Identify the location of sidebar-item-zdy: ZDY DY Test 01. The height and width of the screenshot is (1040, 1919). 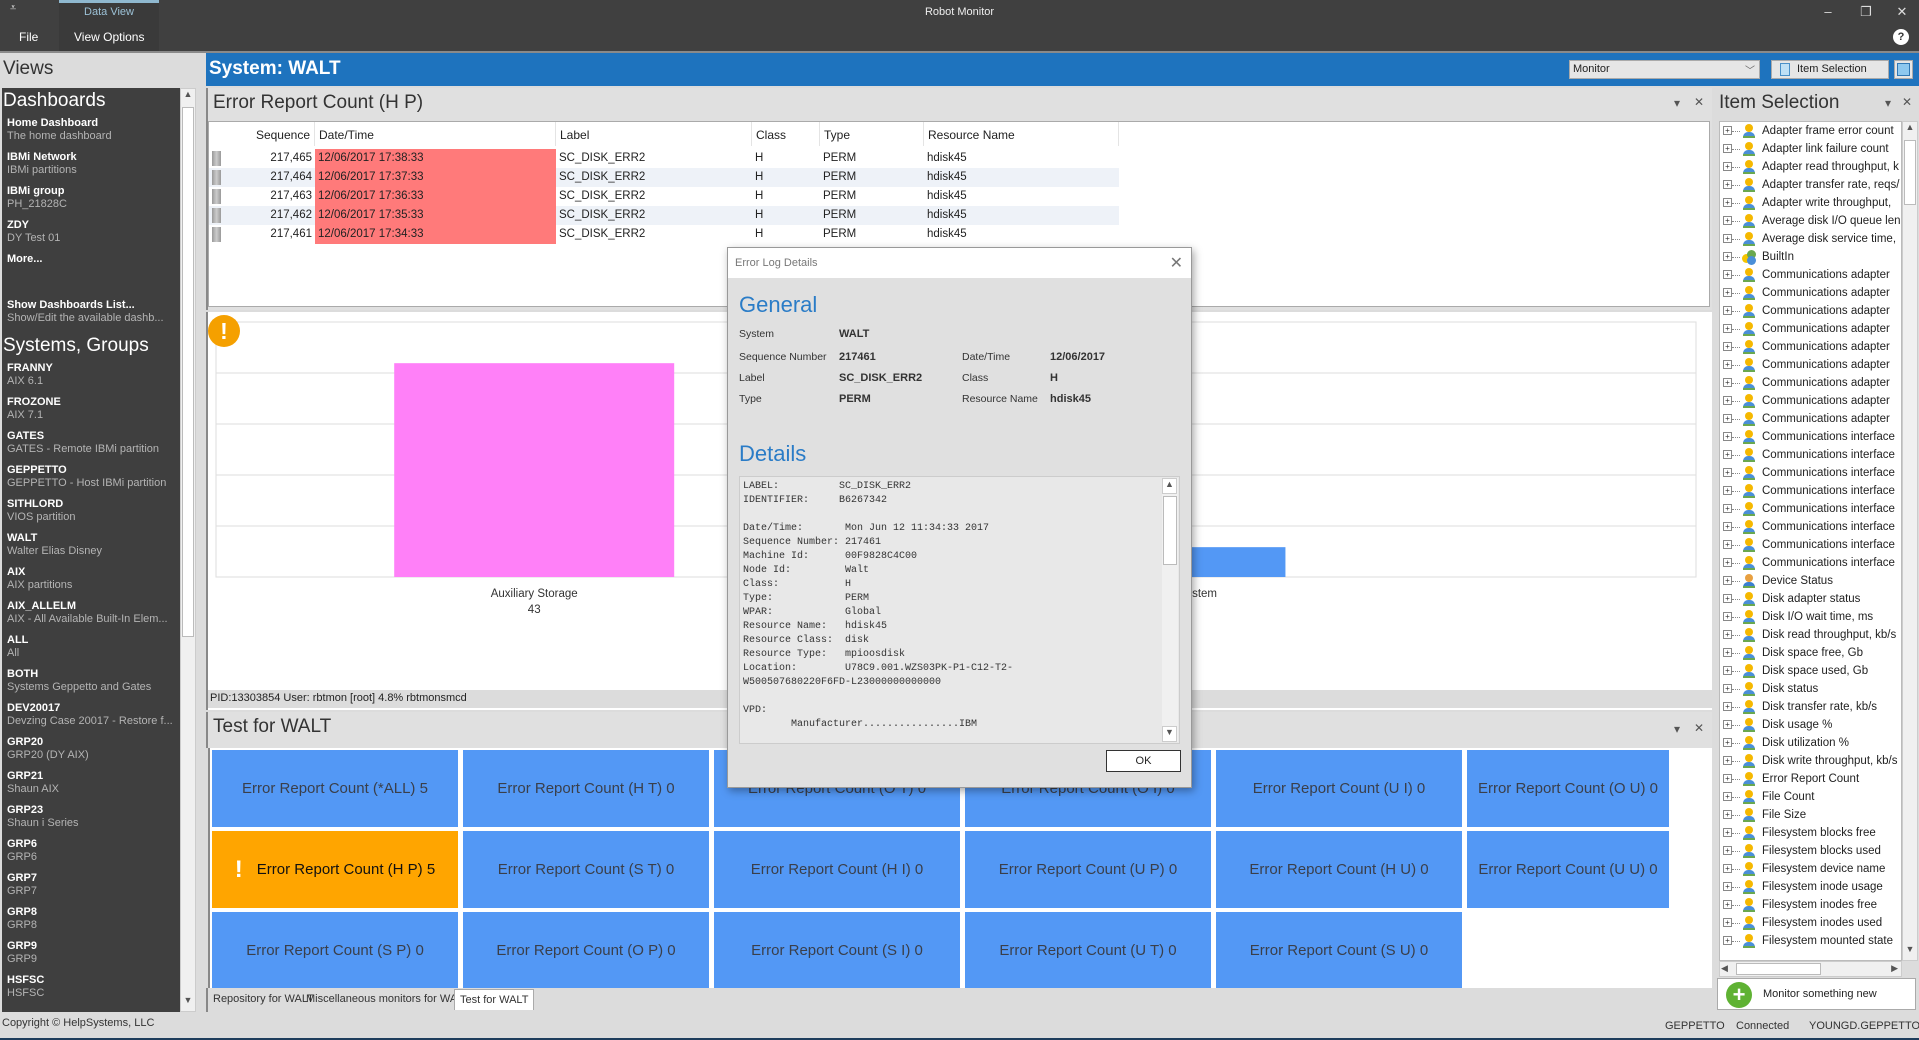
(91, 236).